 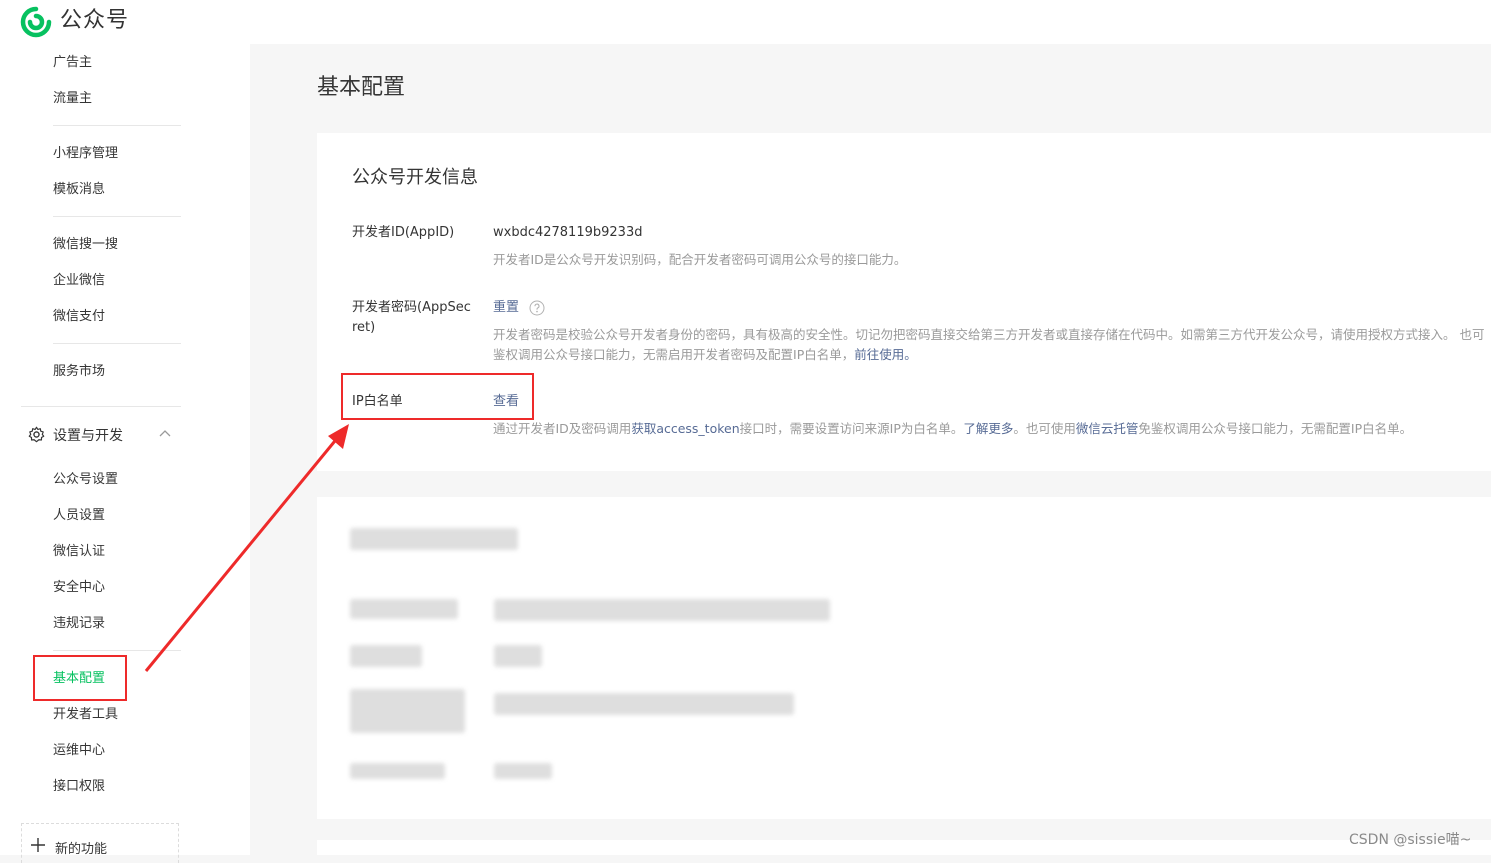 I want to click on watermark: CSDN @sissie喵~, so click(x=1410, y=840).